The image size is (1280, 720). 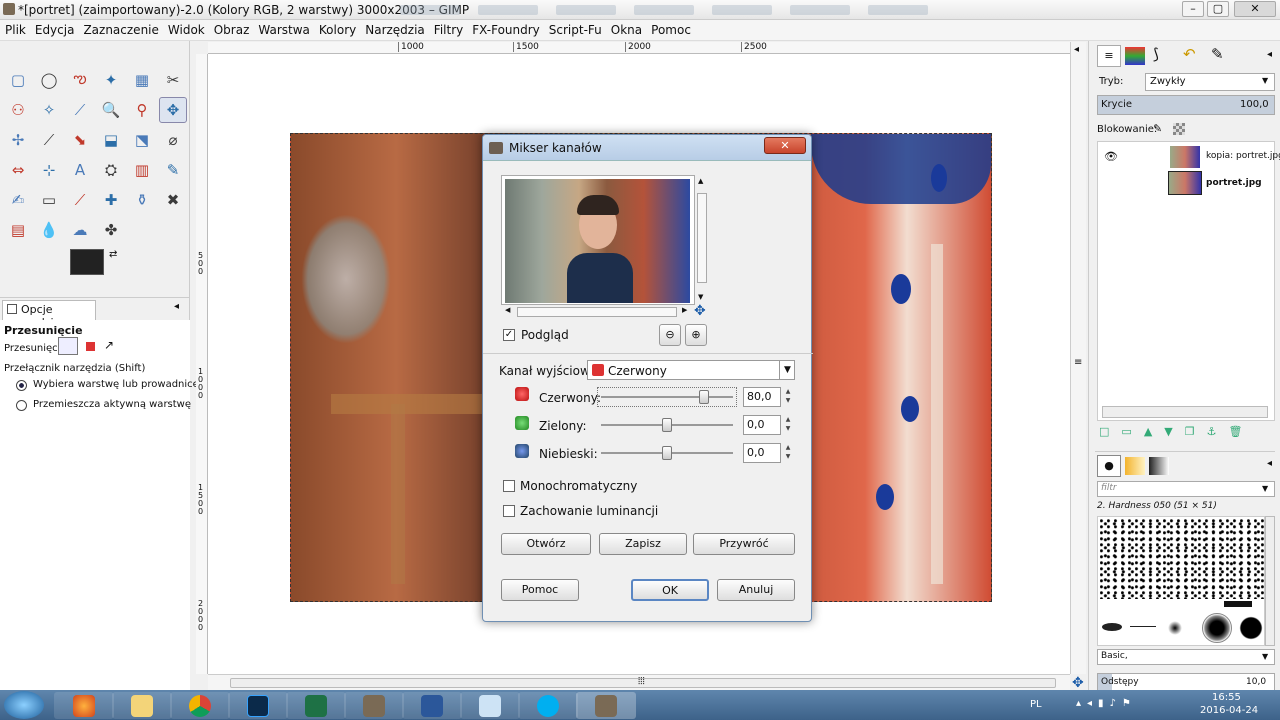 I want to click on menu-1: Edycja, so click(x=54, y=28).